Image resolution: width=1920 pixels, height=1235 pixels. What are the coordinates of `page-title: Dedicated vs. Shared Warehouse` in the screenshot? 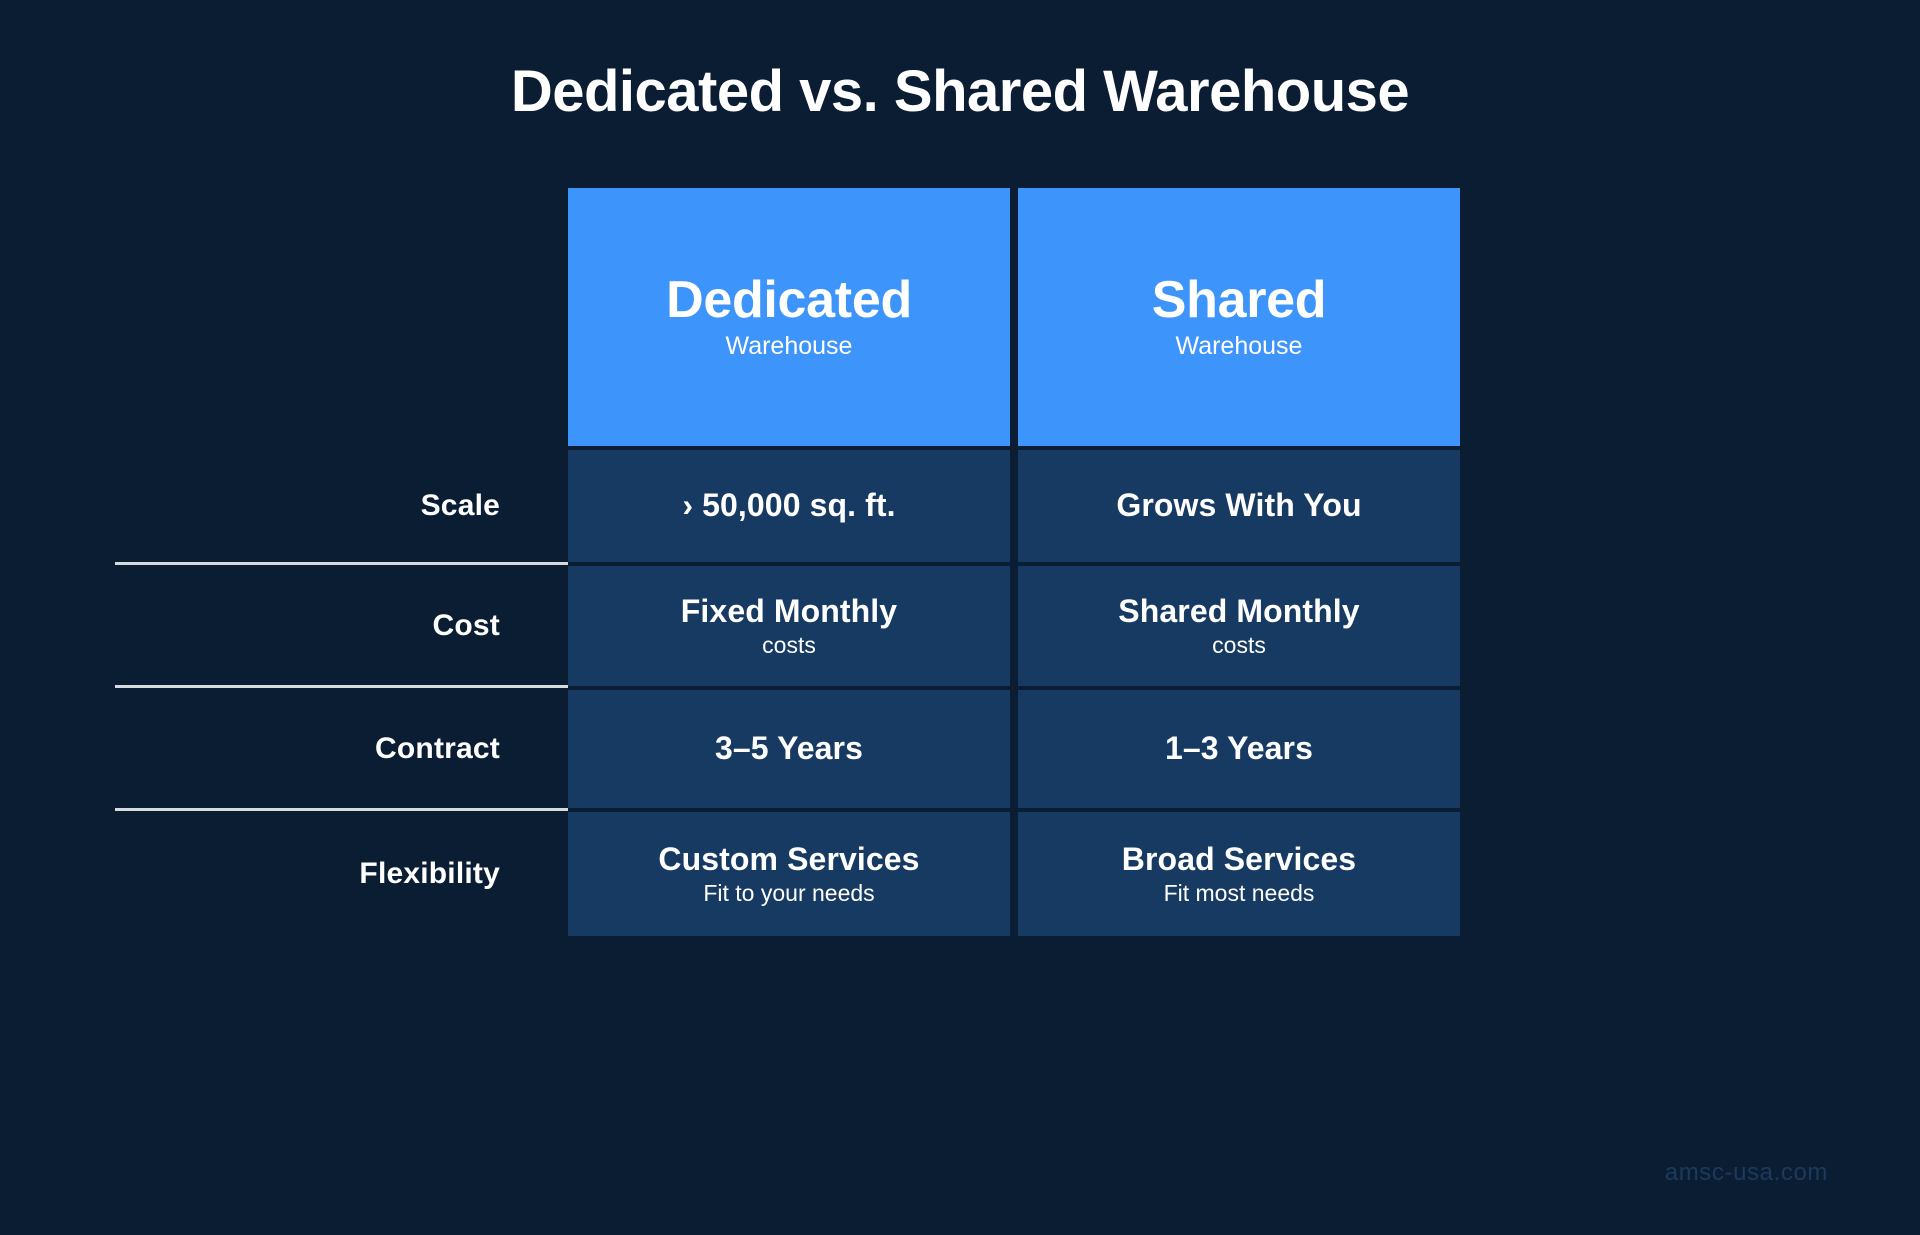 It's located at (960, 91).